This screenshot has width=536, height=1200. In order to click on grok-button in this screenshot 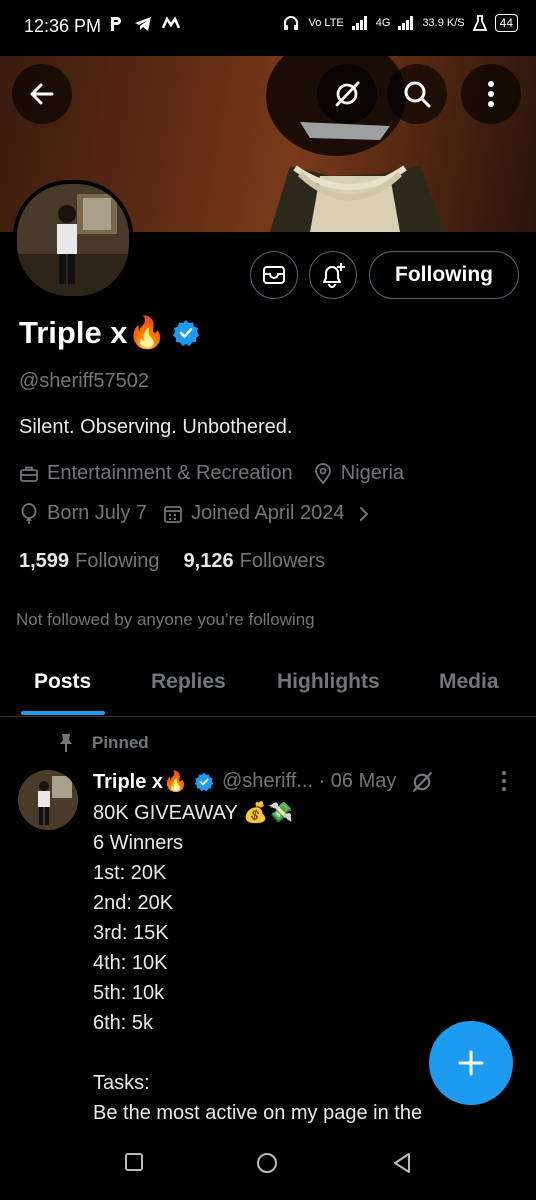, I will do `click(347, 94)`.